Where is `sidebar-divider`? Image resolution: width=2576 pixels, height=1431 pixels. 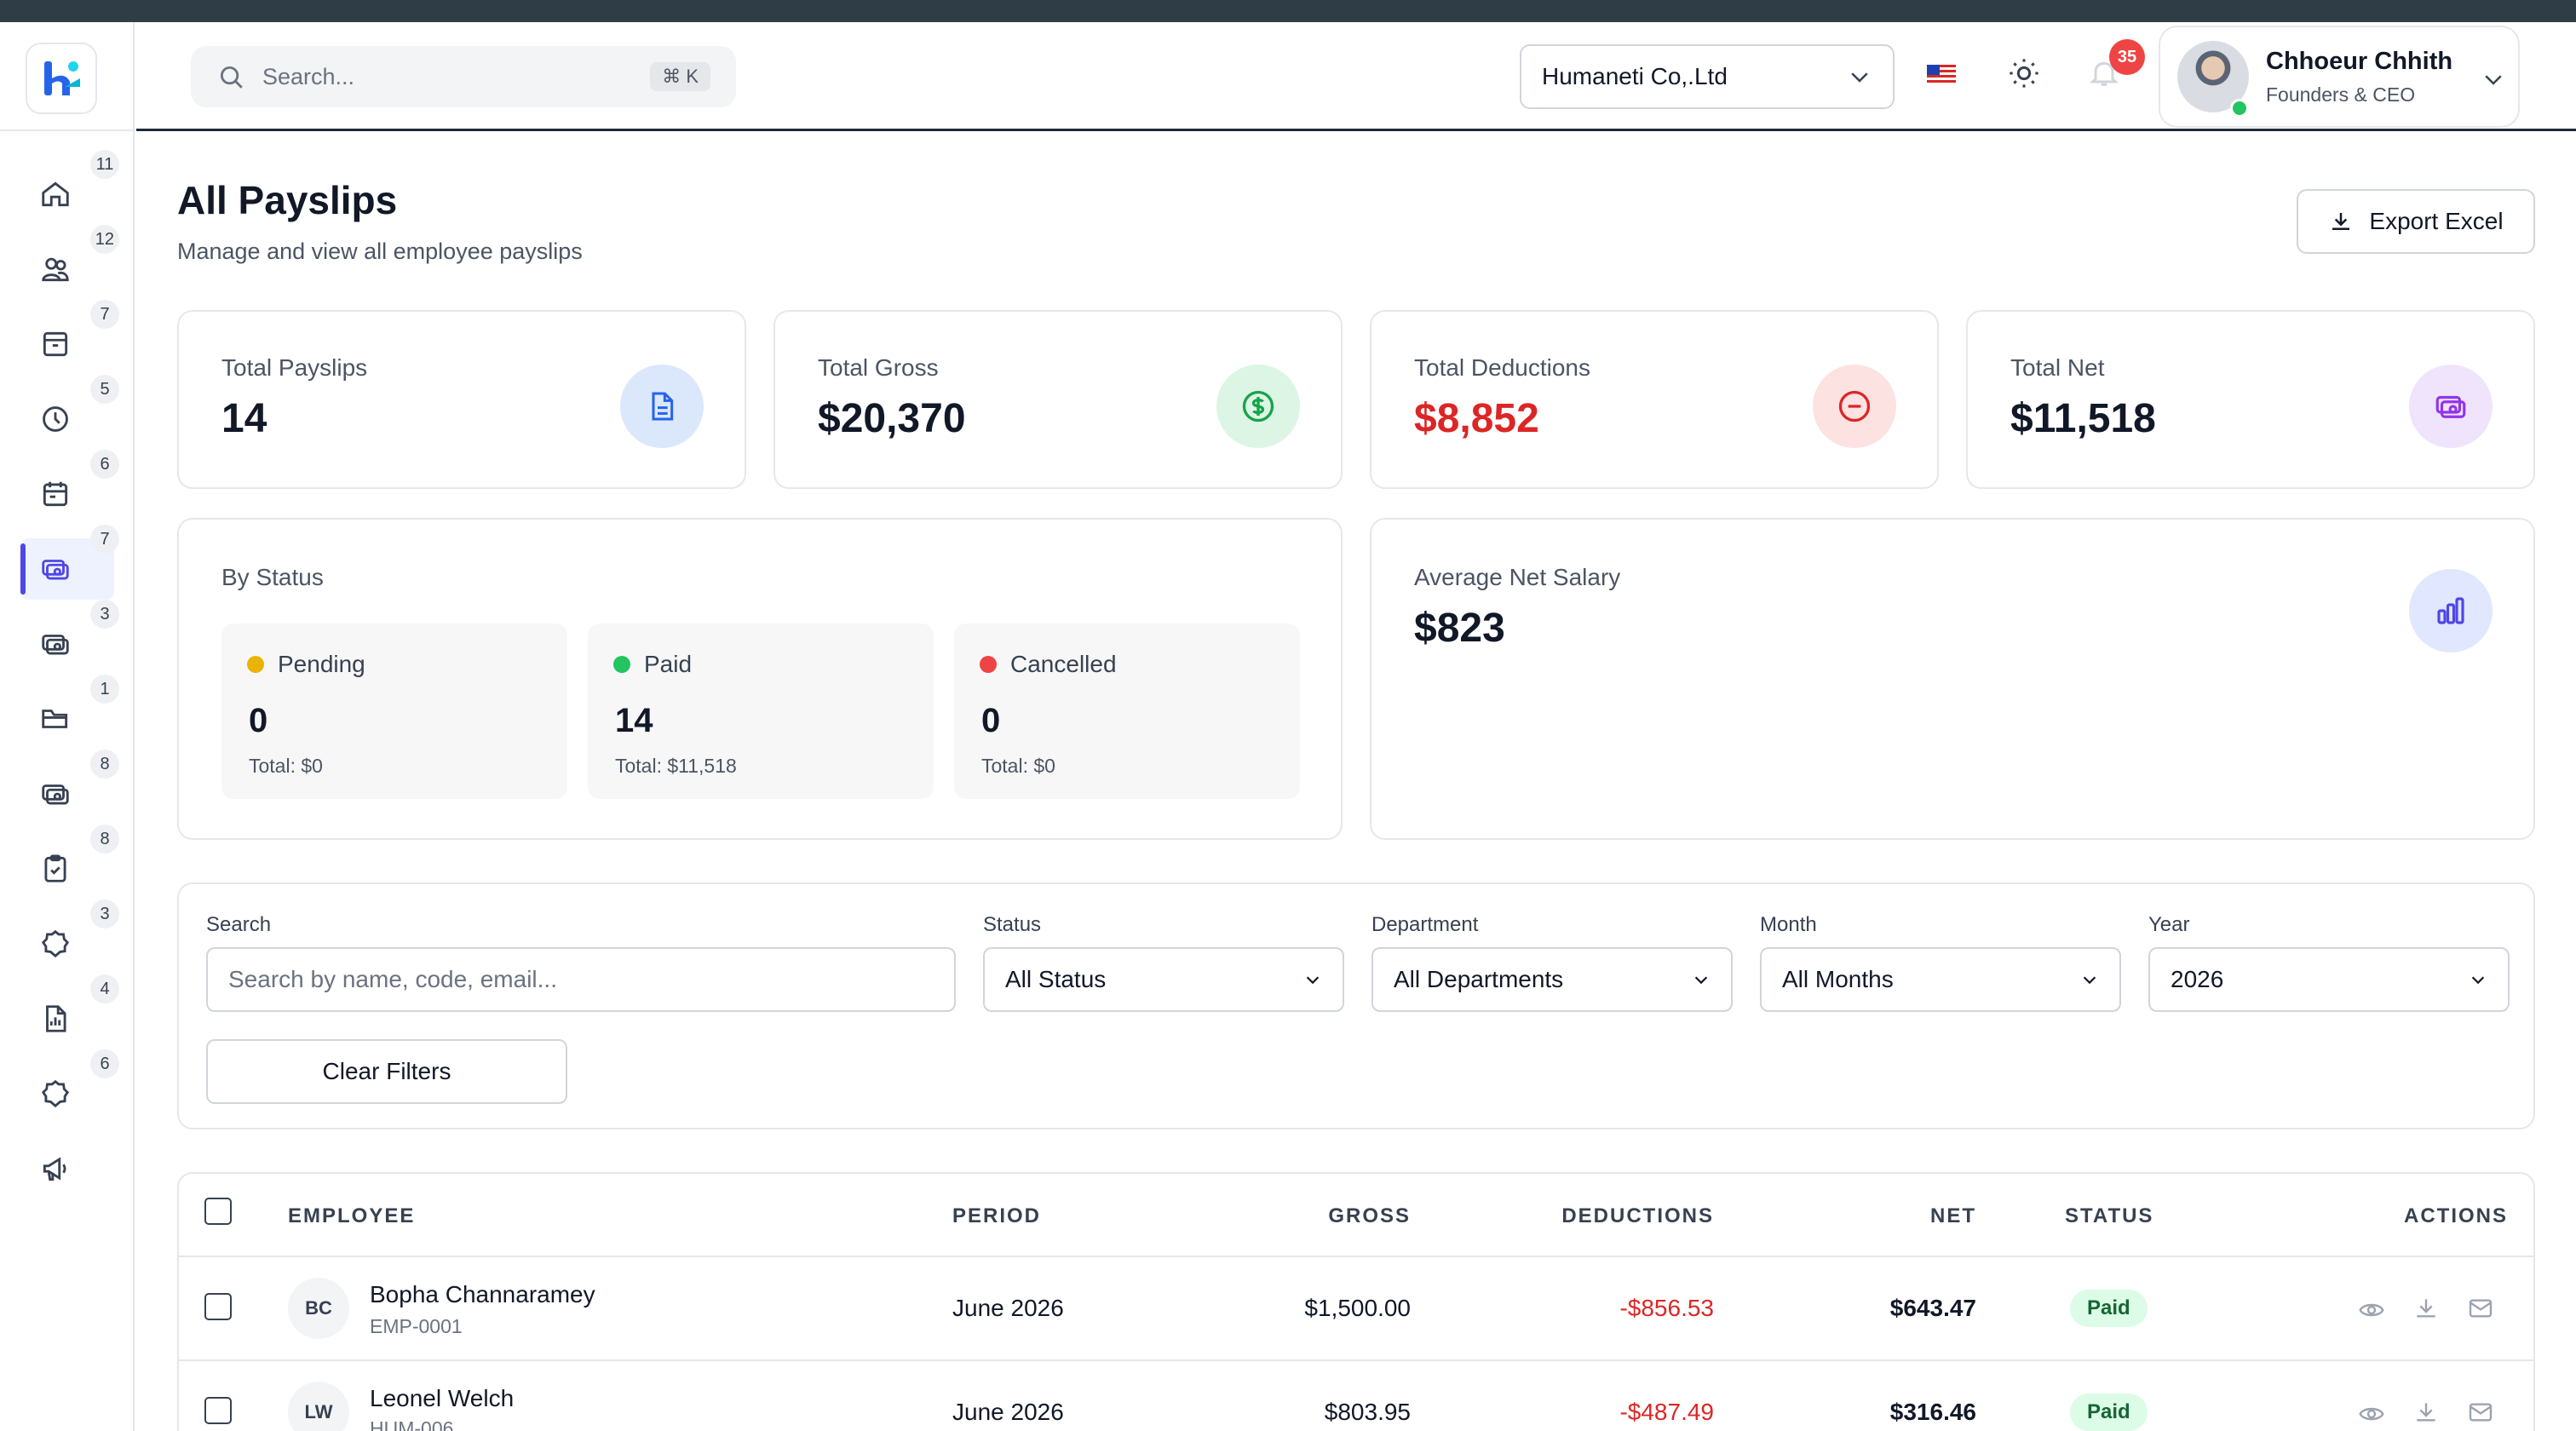 sidebar-divider is located at coordinates (67, 130).